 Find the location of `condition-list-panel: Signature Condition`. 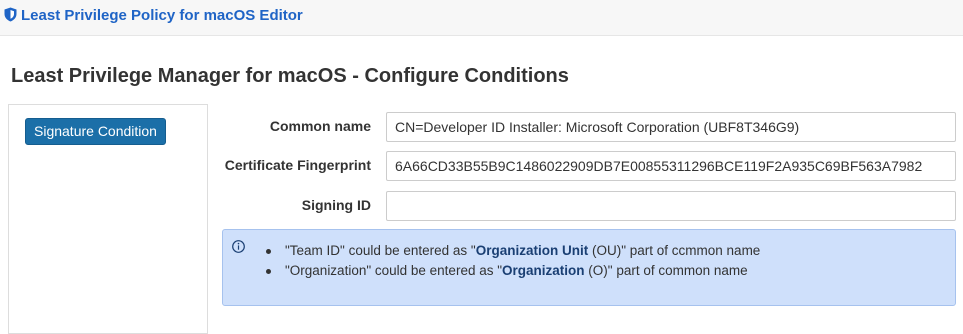

condition-list-panel: Signature Condition is located at coordinates (108, 219).